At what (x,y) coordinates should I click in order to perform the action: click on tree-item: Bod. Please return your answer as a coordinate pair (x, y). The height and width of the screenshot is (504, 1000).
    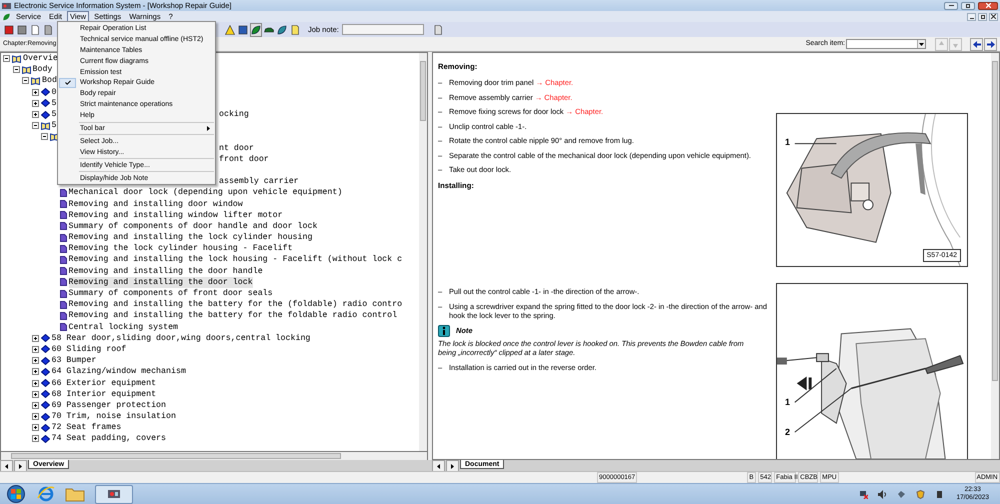
    Looking at the image, I should click on (49, 80).